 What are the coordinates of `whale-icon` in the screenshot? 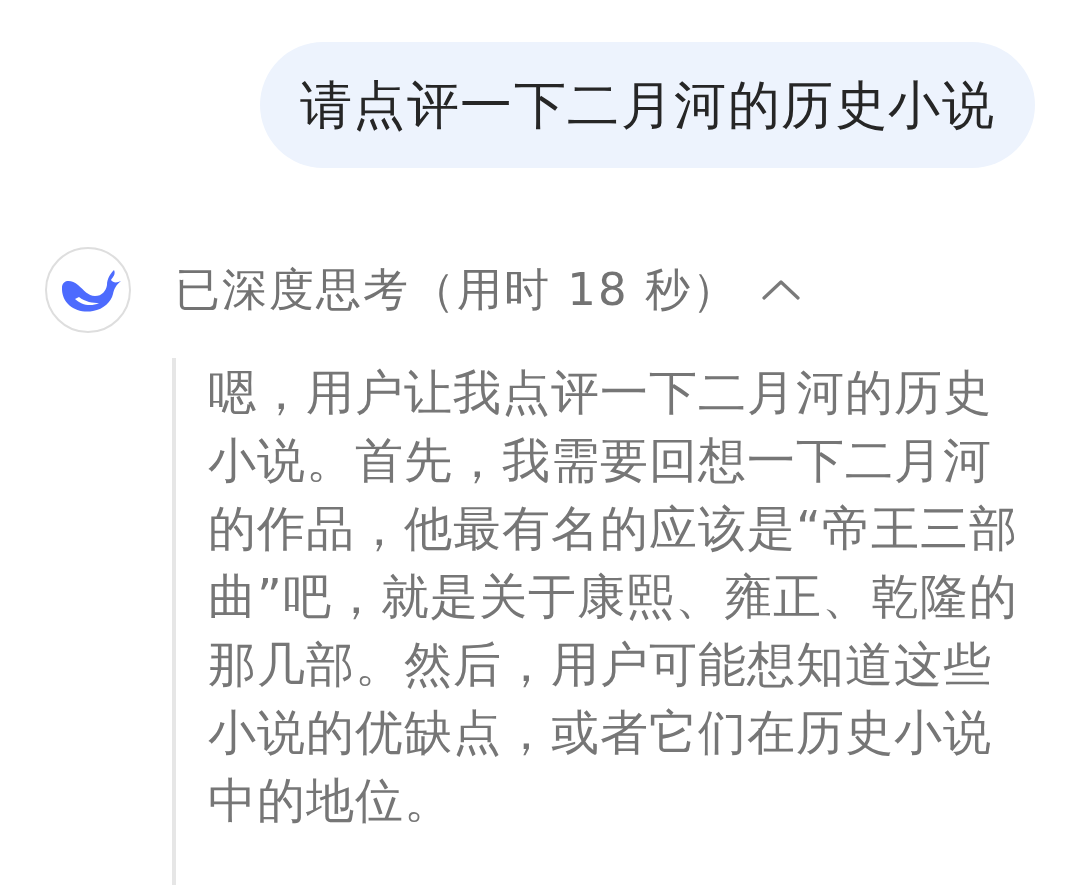 It's located at (88, 290).